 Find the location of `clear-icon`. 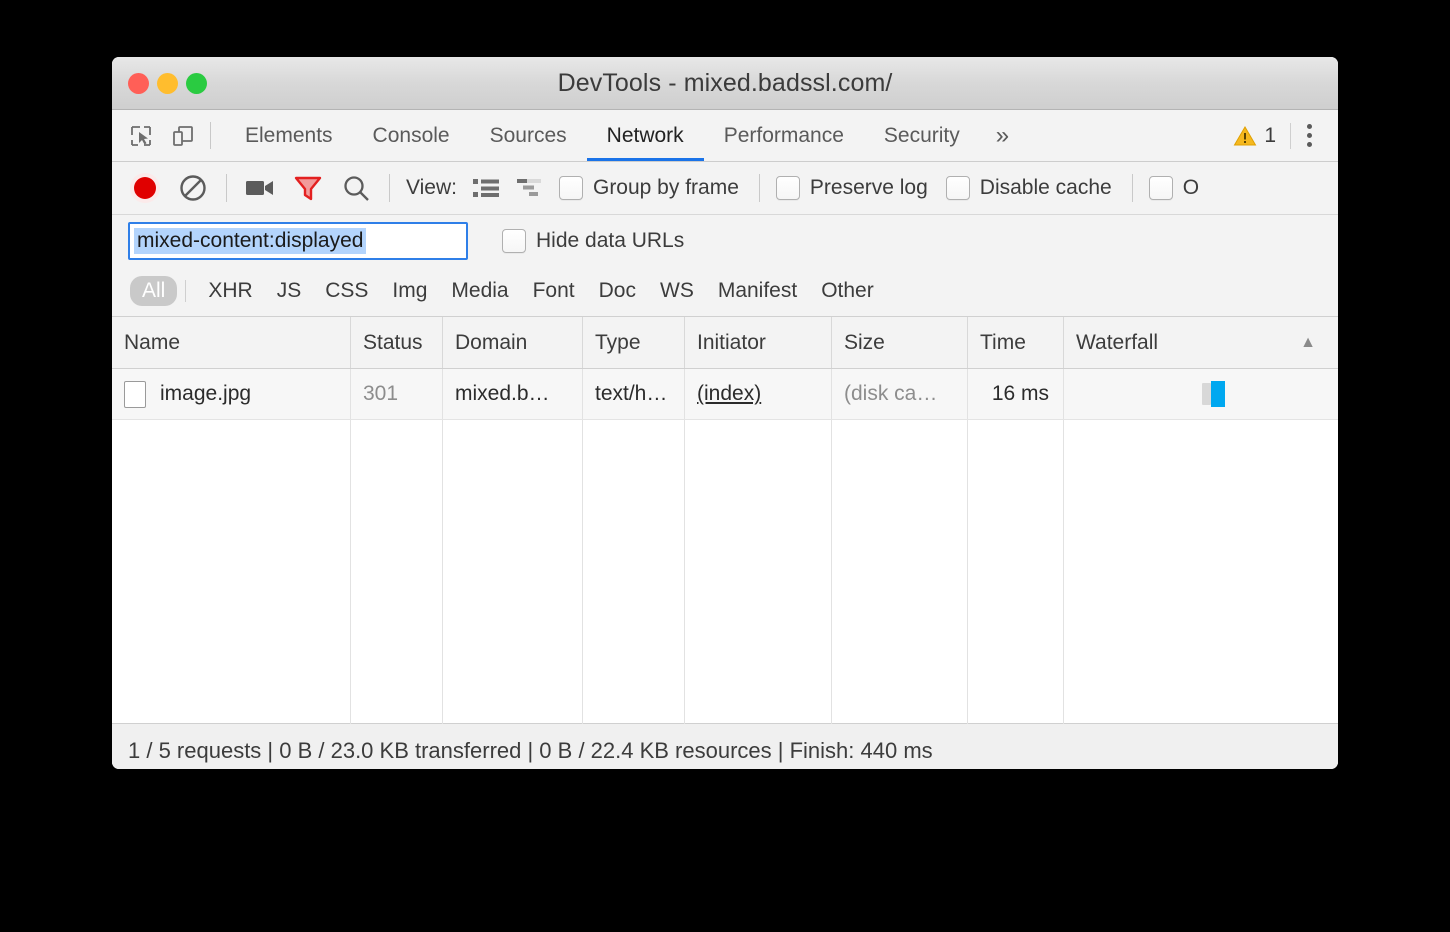

clear-icon is located at coordinates (193, 188).